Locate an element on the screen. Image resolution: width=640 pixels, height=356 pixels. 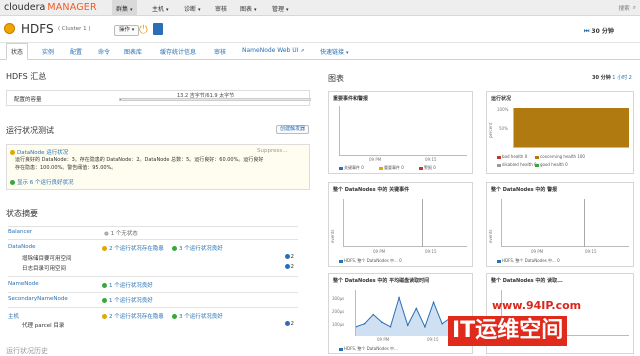
hosts-concerning: 2 个运行状况存在隐患 is located at coordinates (133, 316).